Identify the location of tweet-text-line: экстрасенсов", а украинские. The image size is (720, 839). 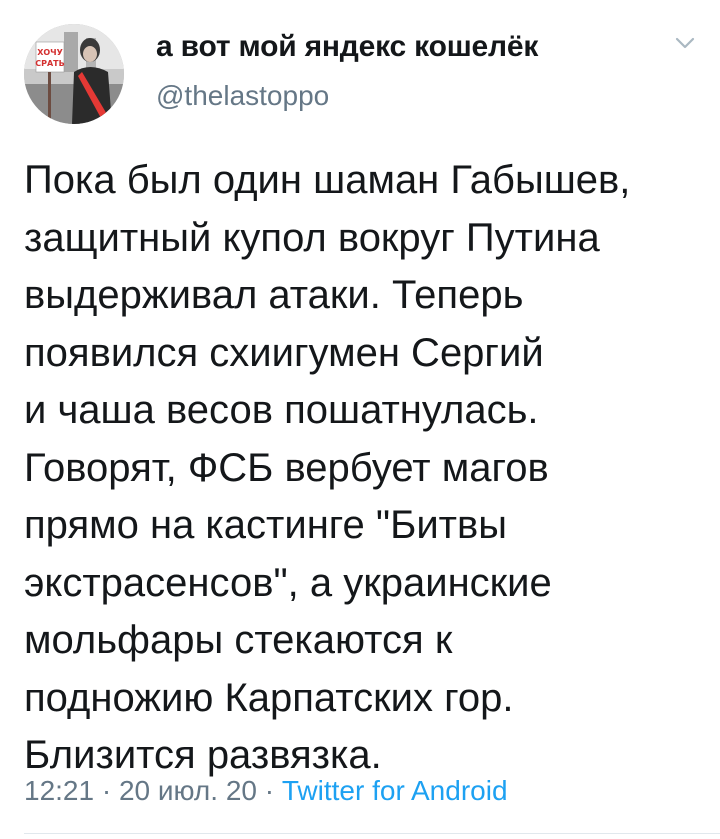
(288, 582).